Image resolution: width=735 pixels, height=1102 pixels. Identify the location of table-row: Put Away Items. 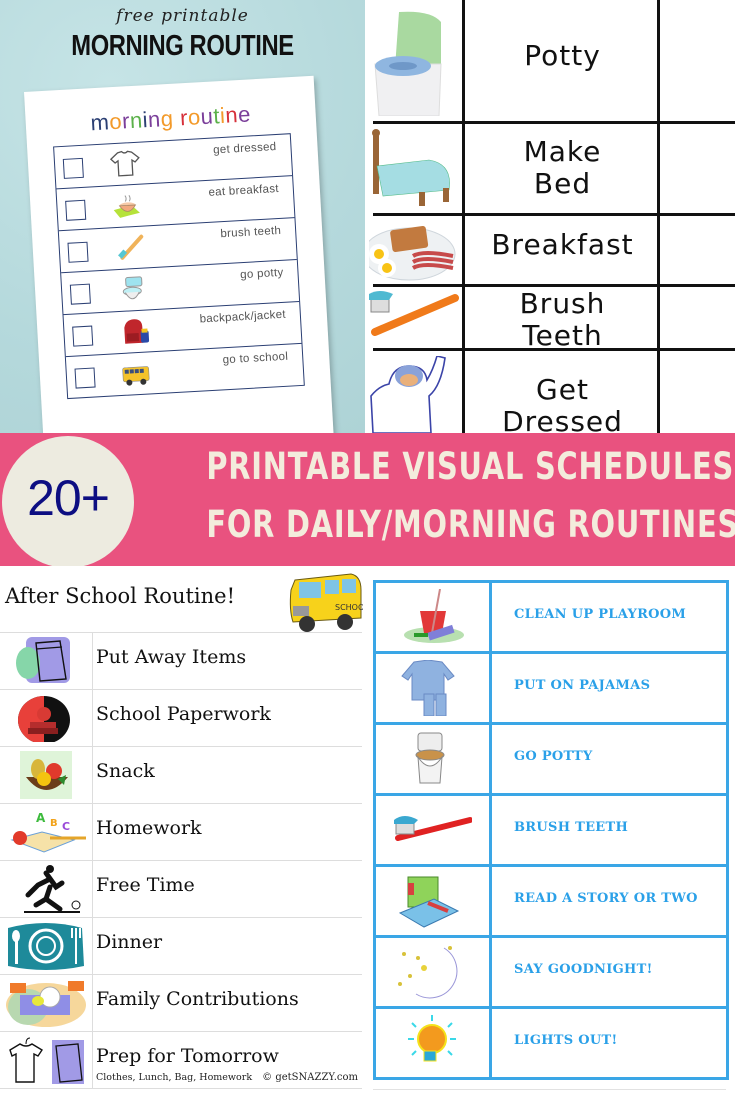
(181, 661).